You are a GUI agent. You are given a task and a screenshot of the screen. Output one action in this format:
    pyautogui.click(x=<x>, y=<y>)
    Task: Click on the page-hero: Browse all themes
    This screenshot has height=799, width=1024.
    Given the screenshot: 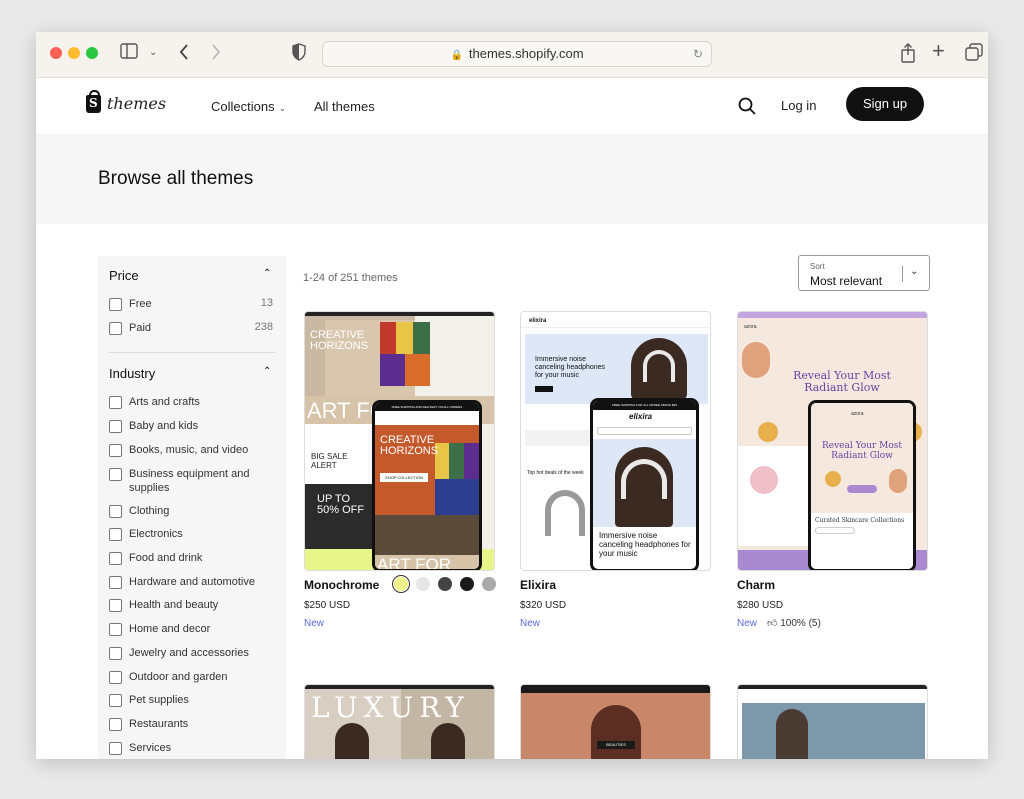 What is the action you would take?
    pyautogui.click(x=512, y=179)
    